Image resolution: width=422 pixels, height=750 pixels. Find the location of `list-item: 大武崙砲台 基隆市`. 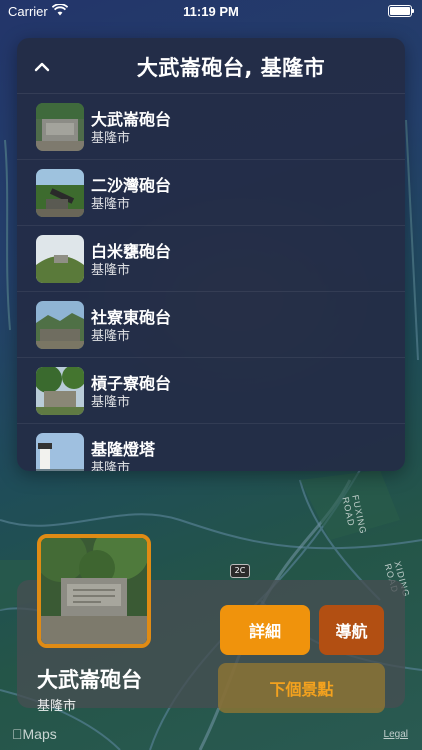

list-item: 大武崙砲台 基隆市 is located at coordinates (211, 127).